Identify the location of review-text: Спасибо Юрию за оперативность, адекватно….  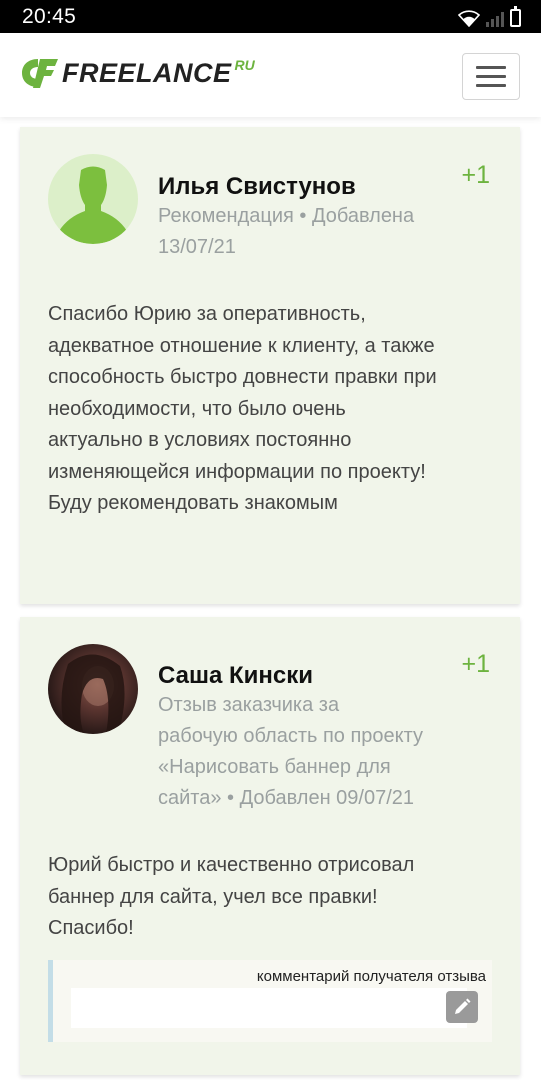
(242, 408).